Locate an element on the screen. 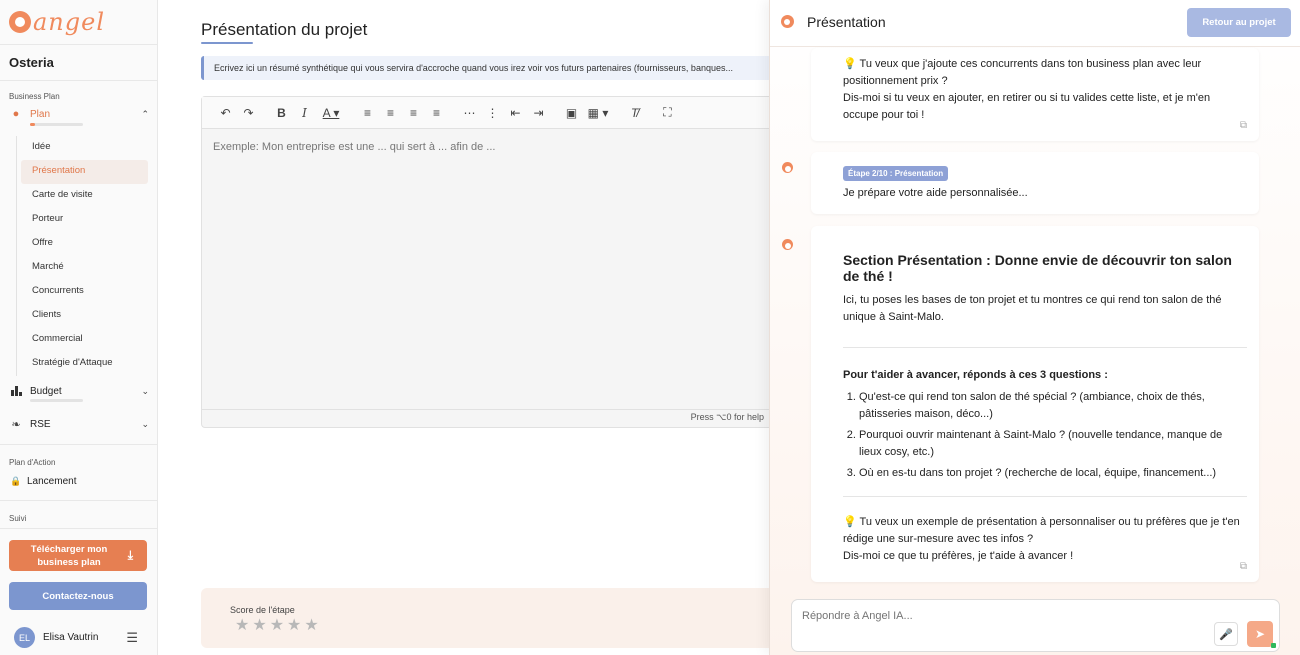 The image size is (1300, 655). numbered-list-icon: ⋮ is located at coordinates (492, 113).